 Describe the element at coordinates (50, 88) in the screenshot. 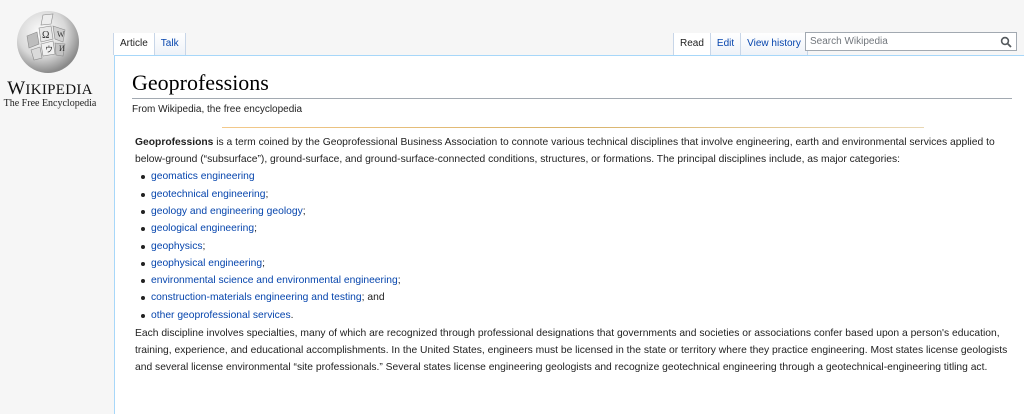

I see `wikipedia-wordmark: WIKIPEDIA` at that location.